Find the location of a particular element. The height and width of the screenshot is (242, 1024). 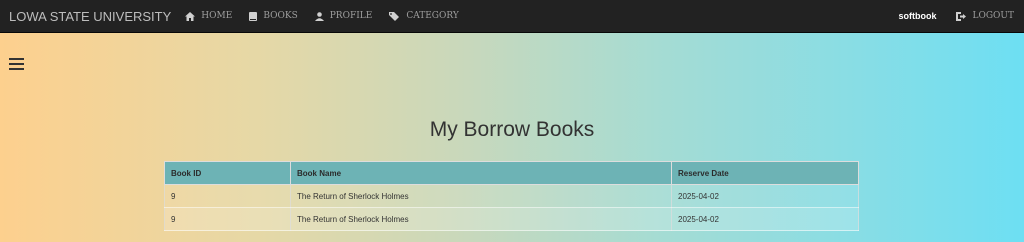

brand-link: LOWA STATE UNIVERSITY is located at coordinates (90, 16).